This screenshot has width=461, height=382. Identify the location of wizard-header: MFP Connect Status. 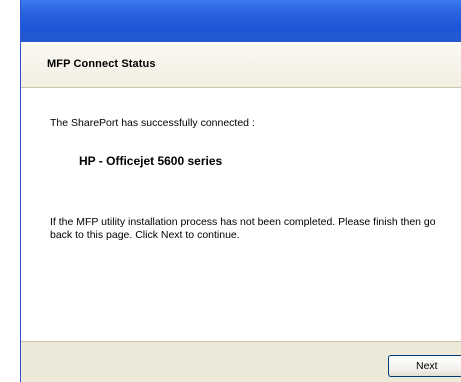
(241, 65).